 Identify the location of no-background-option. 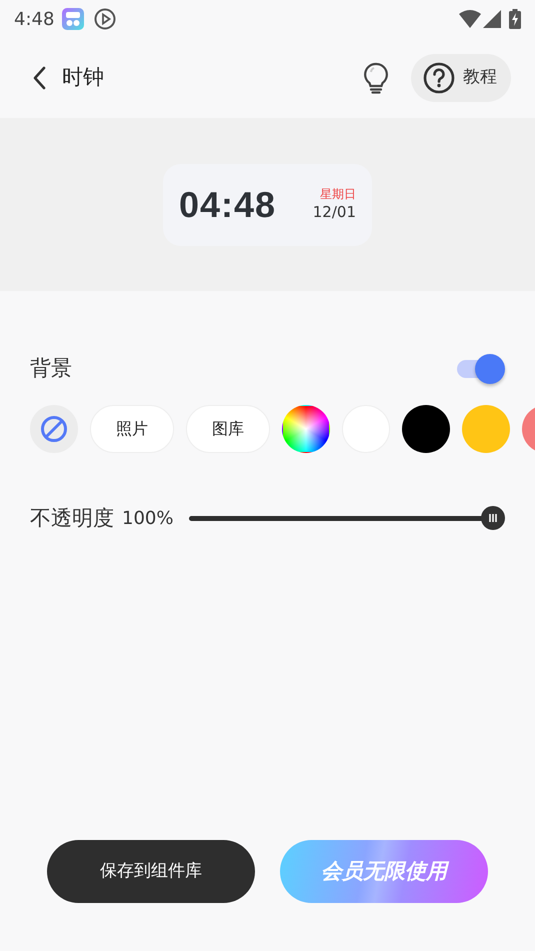
(54, 428).